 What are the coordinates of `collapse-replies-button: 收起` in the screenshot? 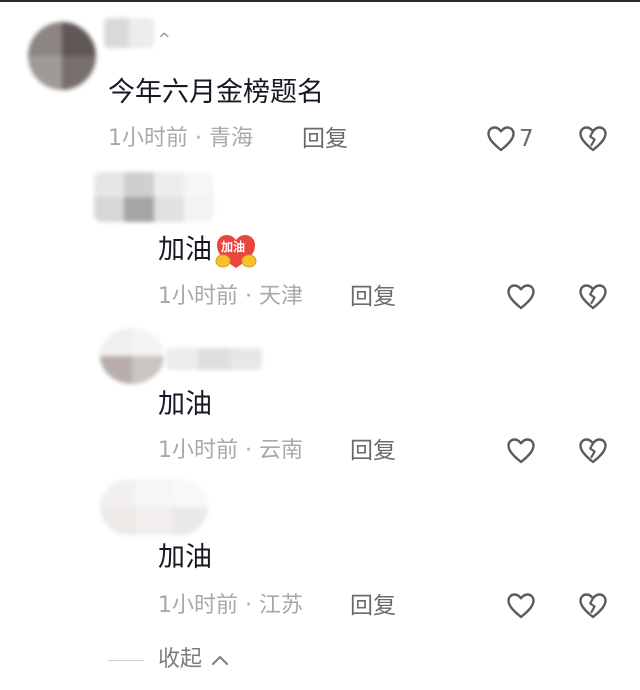 It's located at (193, 660).